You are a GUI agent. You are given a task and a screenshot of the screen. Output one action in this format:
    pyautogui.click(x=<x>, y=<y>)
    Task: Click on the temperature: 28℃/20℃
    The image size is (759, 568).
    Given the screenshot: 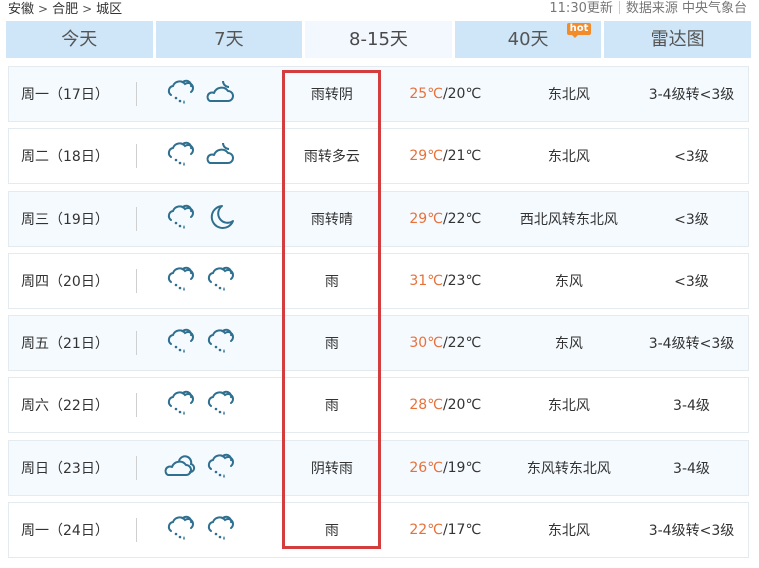 What is the action you would take?
    pyautogui.click(x=445, y=405)
    